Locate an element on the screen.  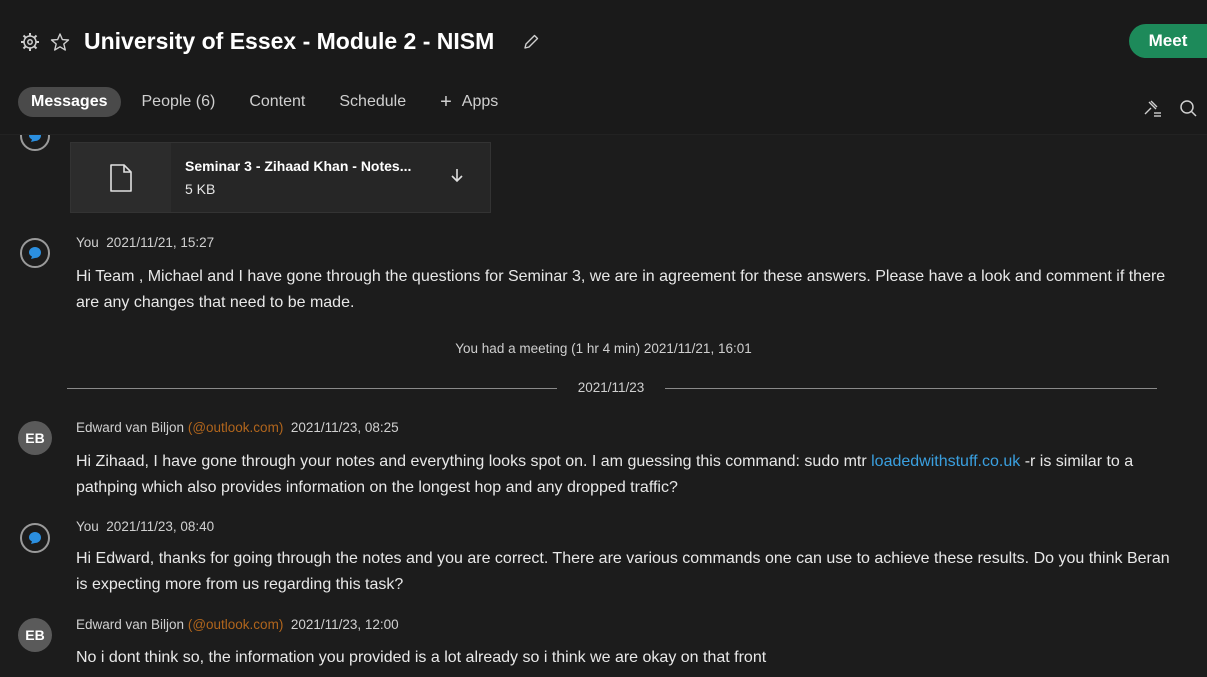
message-time: 2021/11/23, 08:40 is located at coordinates (160, 526).